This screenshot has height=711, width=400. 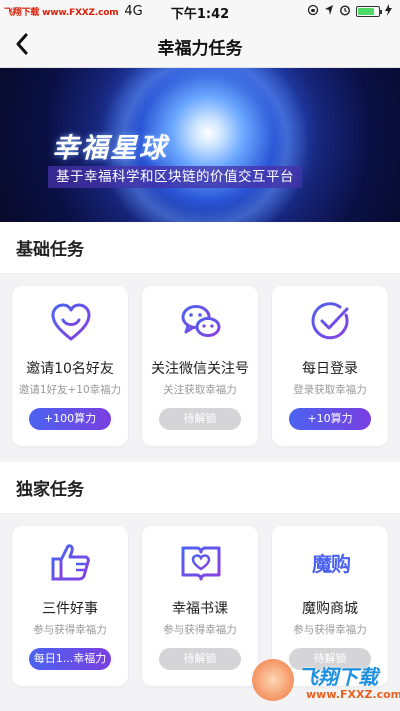 I want to click on task-action-button: 每日1...幸福力, so click(x=70, y=659).